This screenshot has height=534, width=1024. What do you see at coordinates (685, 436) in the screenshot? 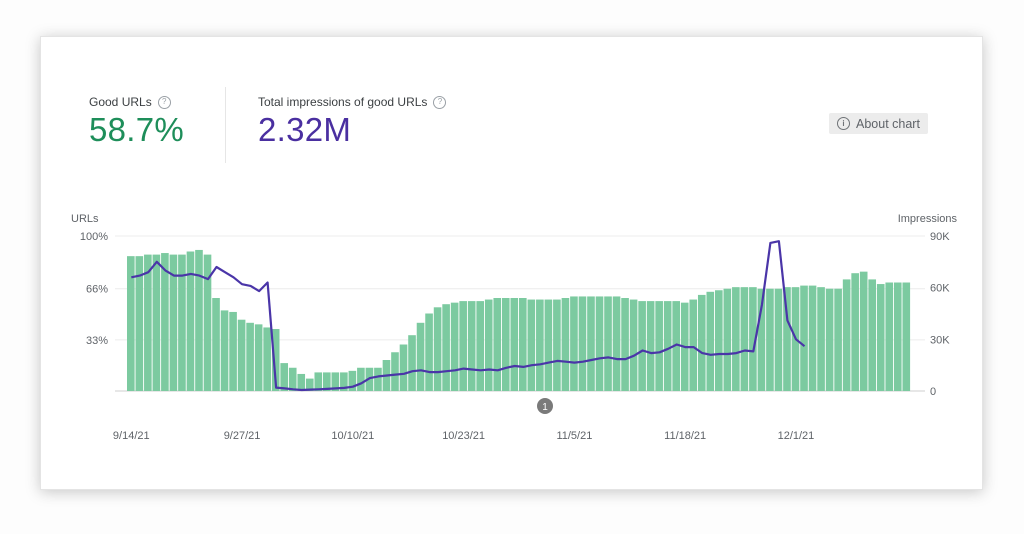
I see `x-tick: 11/18/21` at bounding box center [685, 436].